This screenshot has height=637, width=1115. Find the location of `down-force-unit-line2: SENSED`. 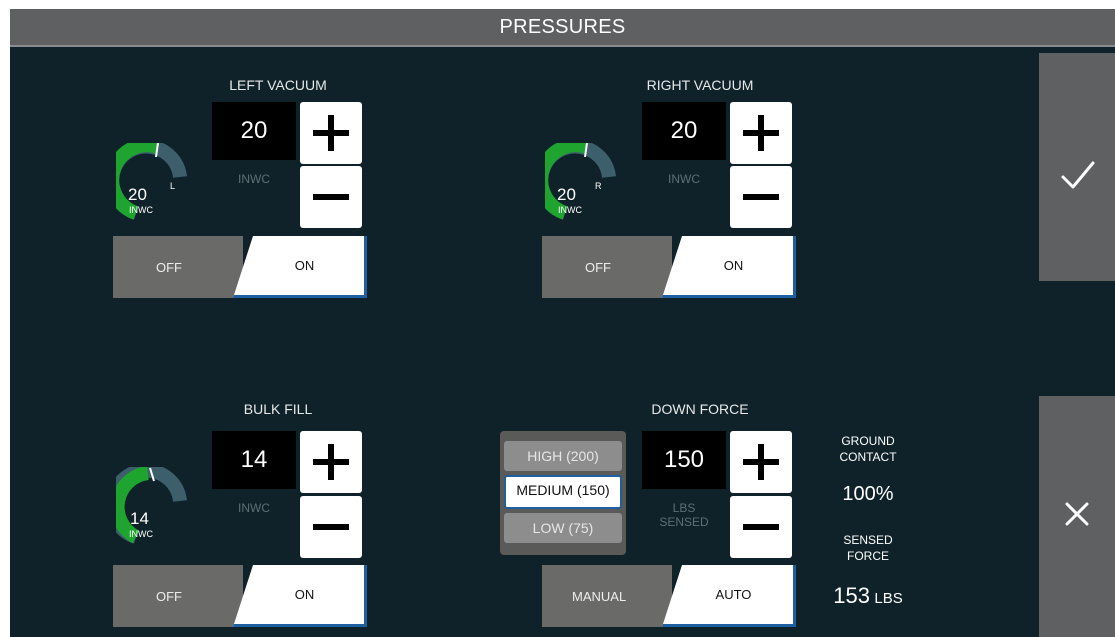

down-force-unit-line2: SENSED is located at coordinates (684, 522).